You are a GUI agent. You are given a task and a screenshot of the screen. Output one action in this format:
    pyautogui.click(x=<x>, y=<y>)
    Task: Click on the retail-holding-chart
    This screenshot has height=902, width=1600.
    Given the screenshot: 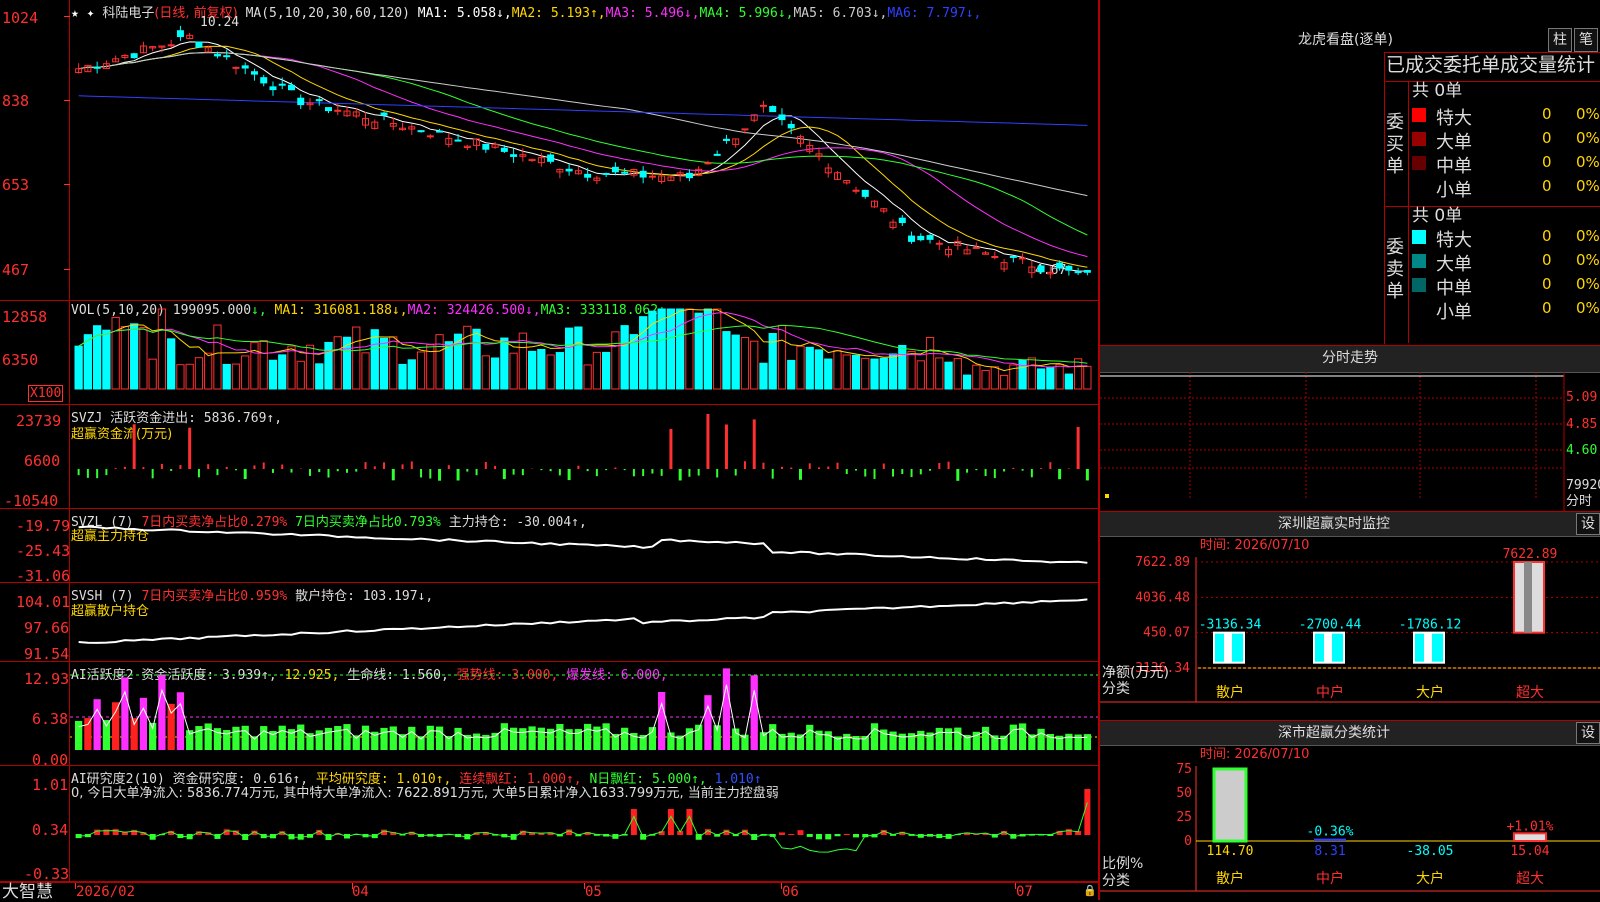 What is the action you would take?
    pyautogui.click(x=549, y=622)
    